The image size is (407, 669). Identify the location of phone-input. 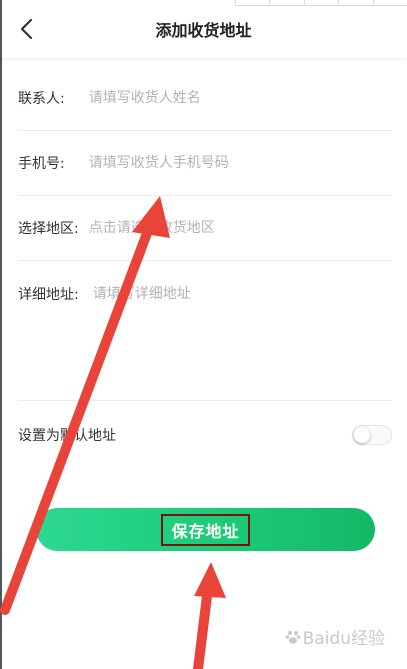
(213, 163).